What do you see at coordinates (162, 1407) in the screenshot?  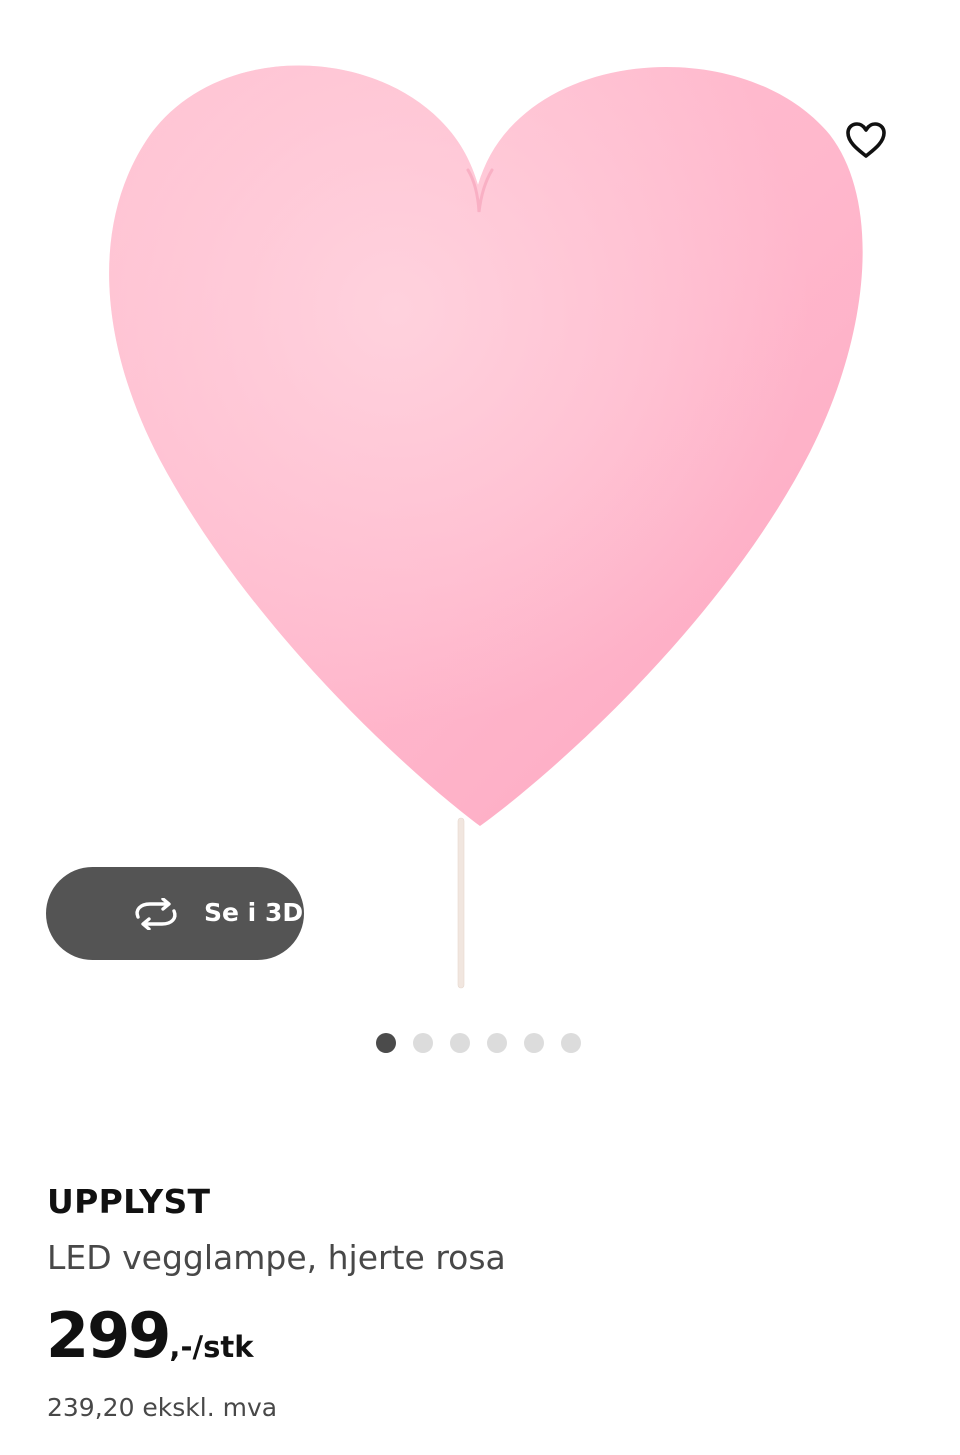 I see `price-excl-vat: 239,20 ekskl. mva` at bounding box center [162, 1407].